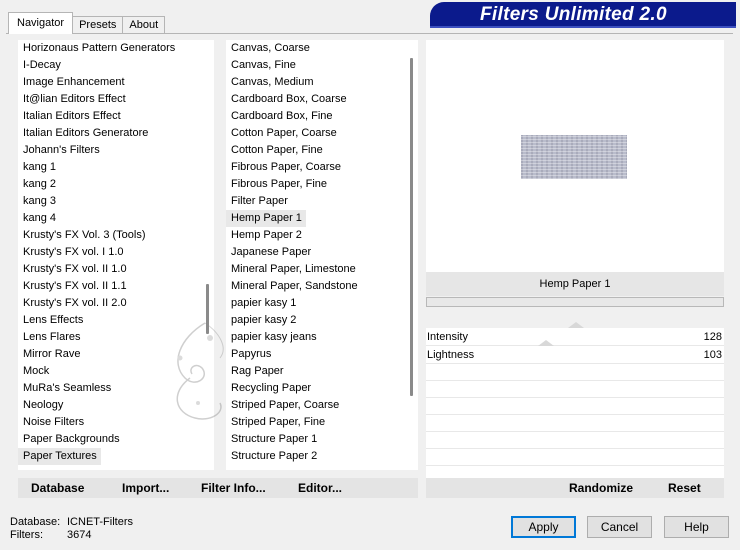 The image size is (740, 550). I want to click on filter-list-item: Cotton Paper, Coarse, so click(322, 133).